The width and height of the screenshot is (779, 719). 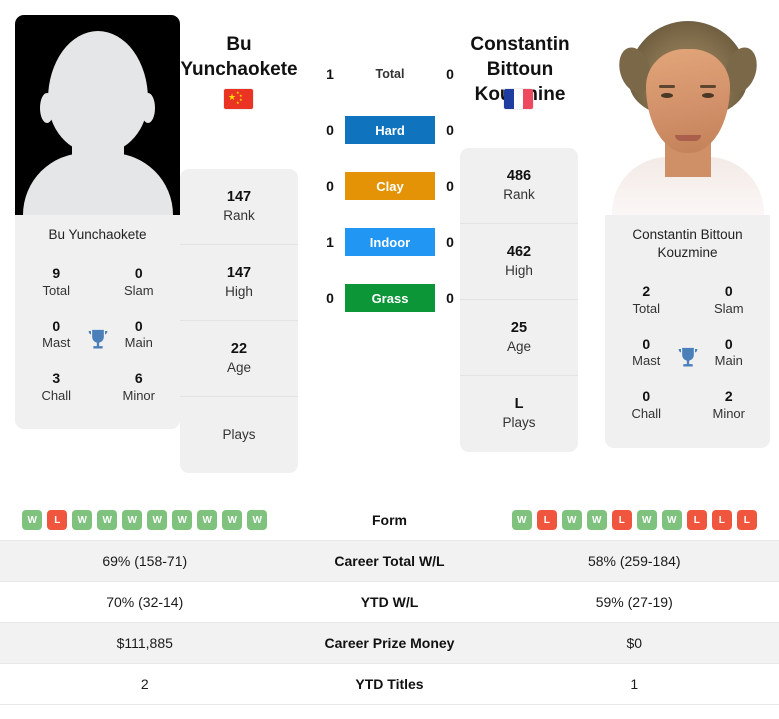 I want to click on ranking-high-label-left: High, so click(x=239, y=291).